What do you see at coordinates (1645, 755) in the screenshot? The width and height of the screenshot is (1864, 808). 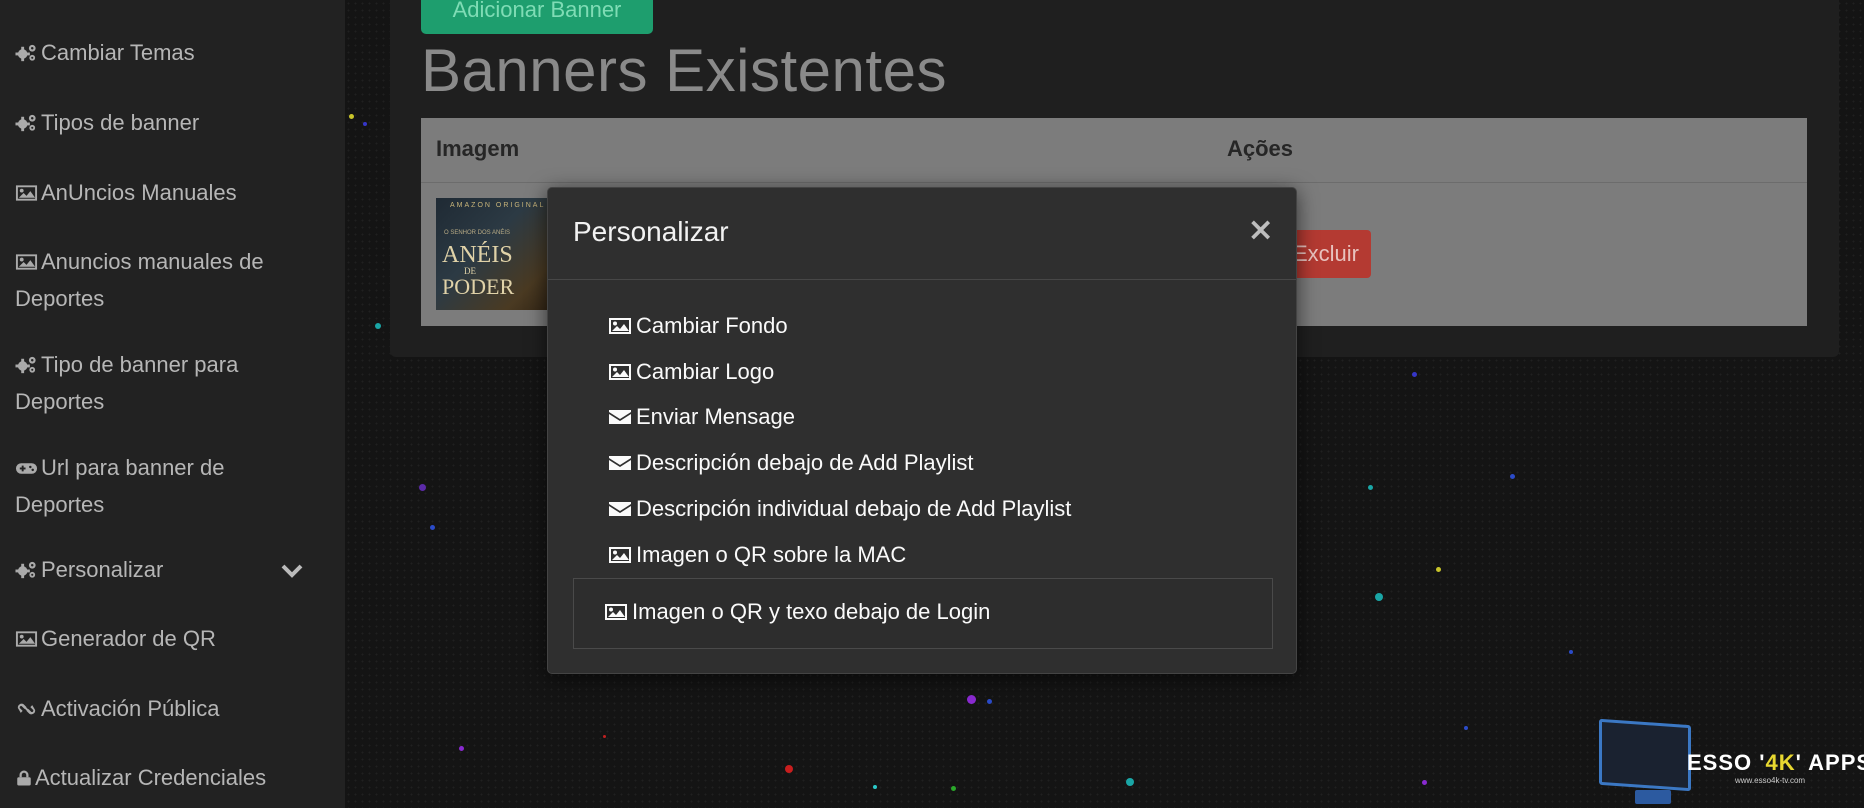 I see `monitor-graphic` at bounding box center [1645, 755].